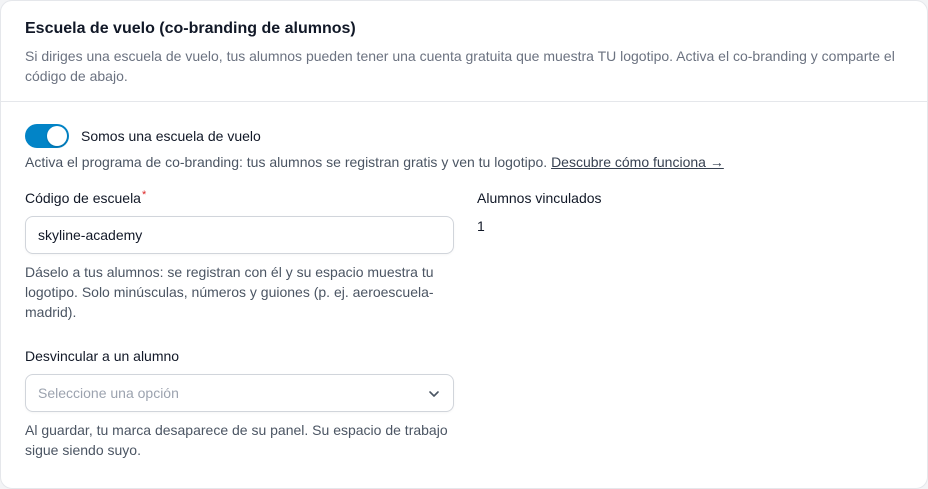 Image resolution: width=928 pixels, height=489 pixels. I want to click on school-code-input, so click(239, 235).